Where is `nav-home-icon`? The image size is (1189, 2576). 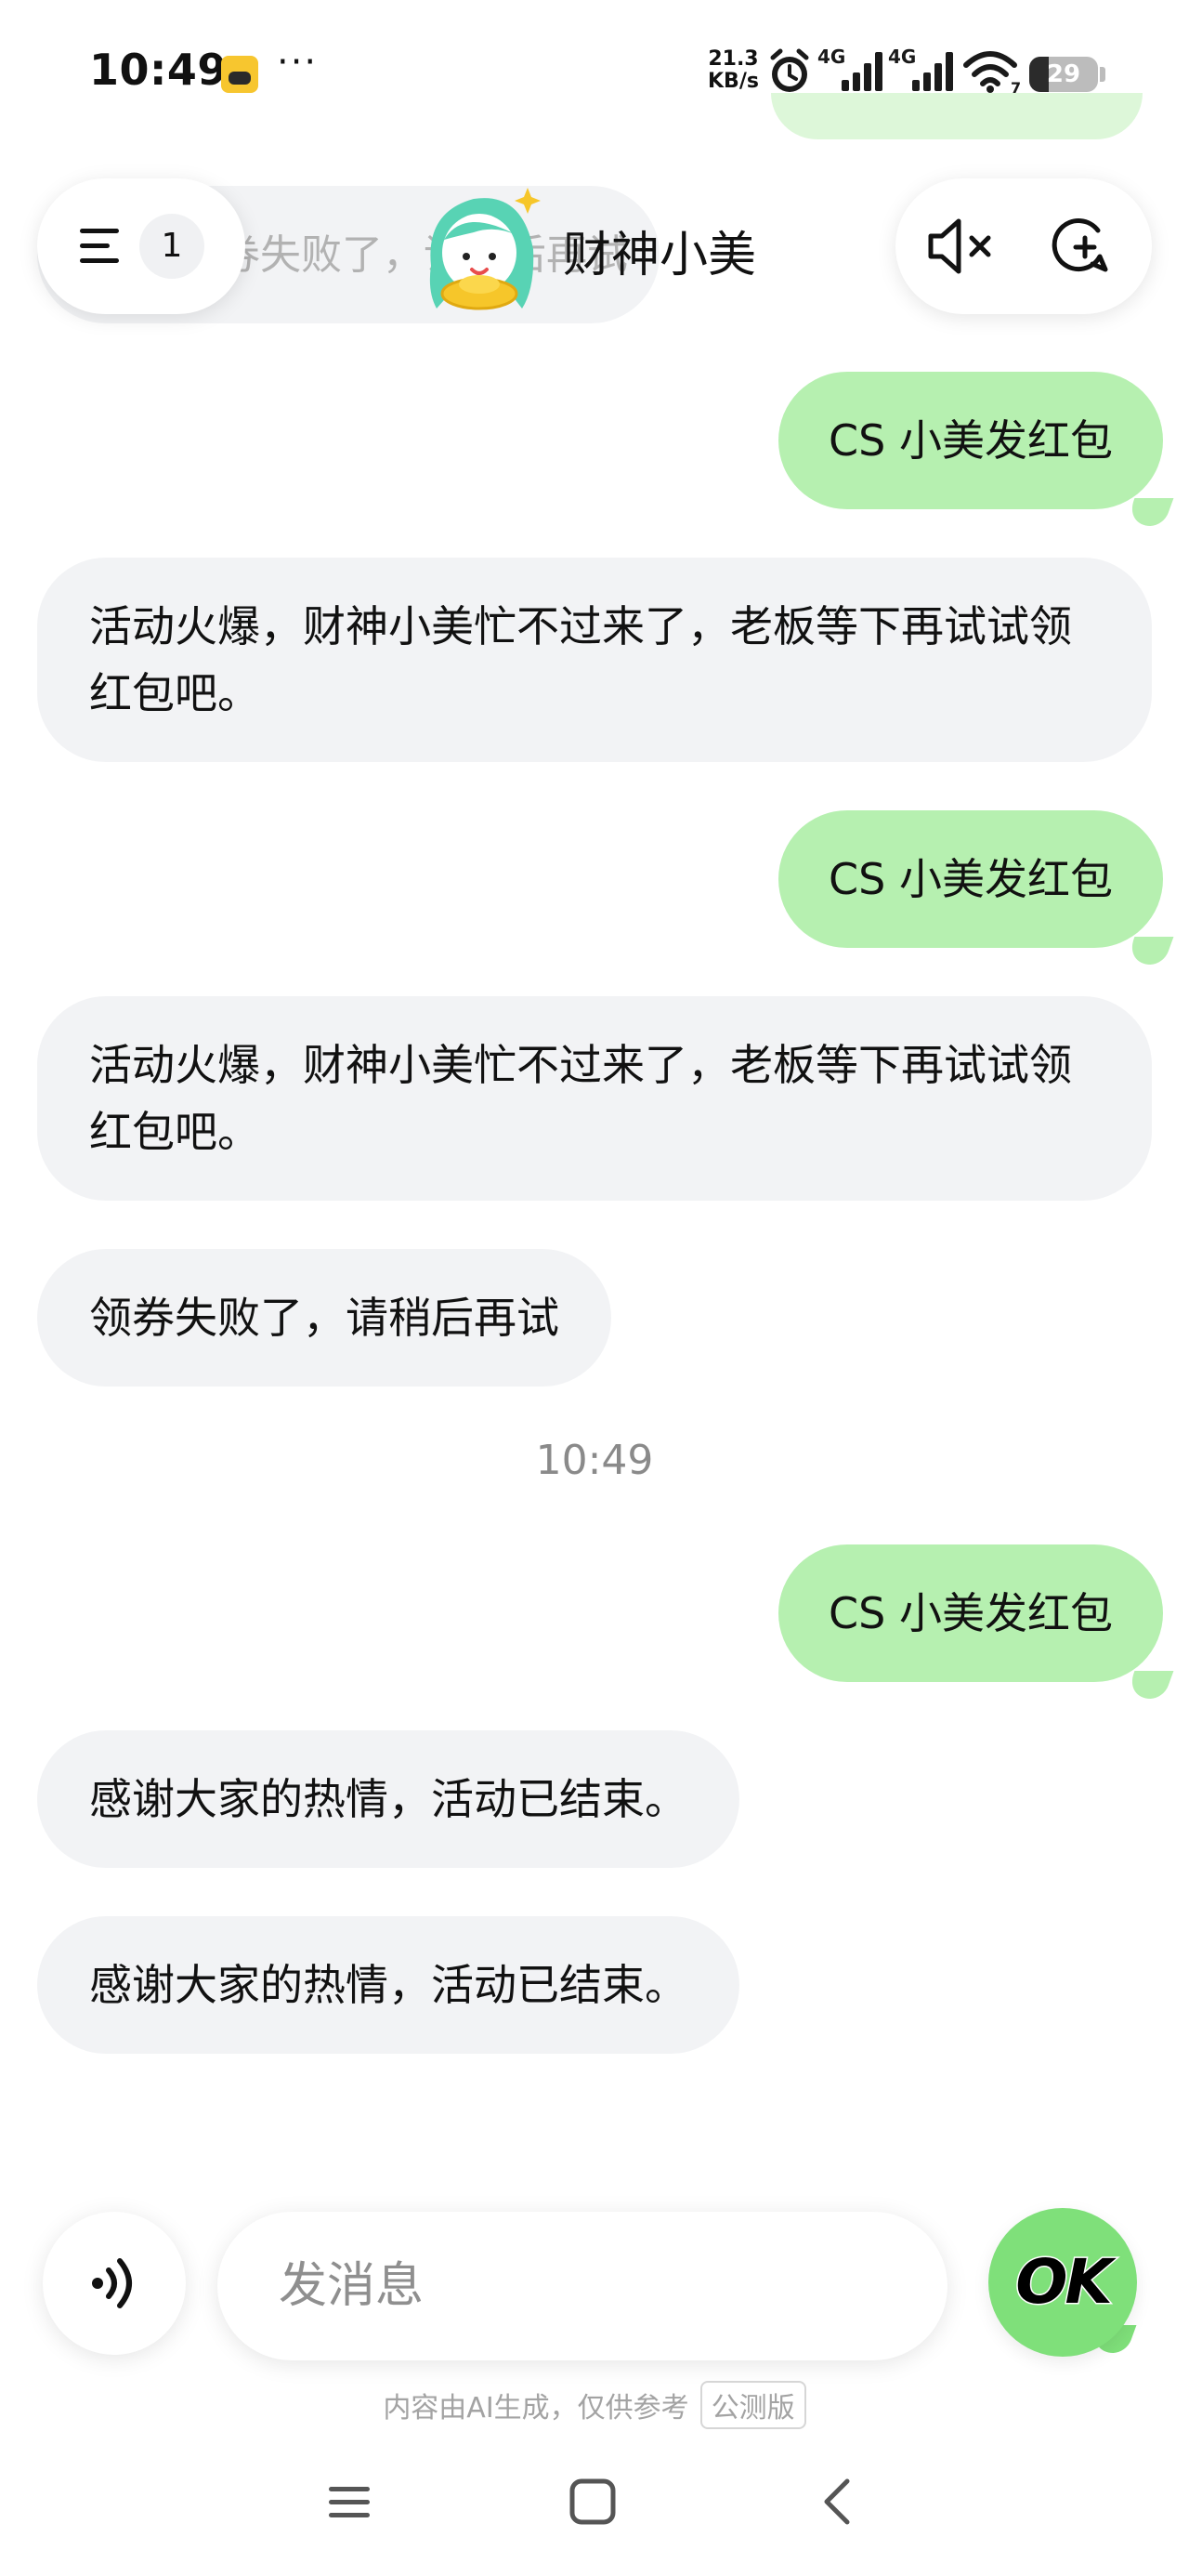 nav-home-icon is located at coordinates (593, 2502).